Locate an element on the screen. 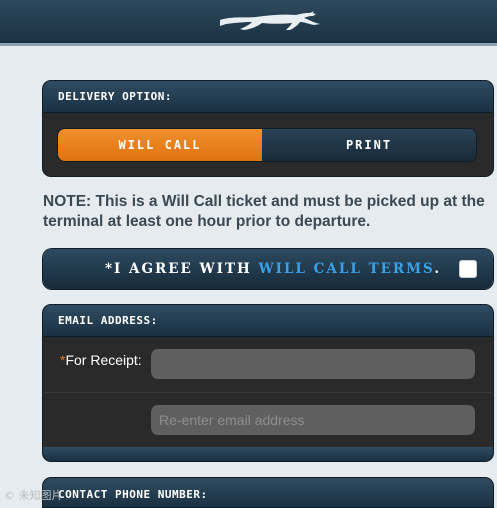  agree-terms-text: *I AGREE WITH WILL CALL TERMS. is located at coordinates (273, 269).